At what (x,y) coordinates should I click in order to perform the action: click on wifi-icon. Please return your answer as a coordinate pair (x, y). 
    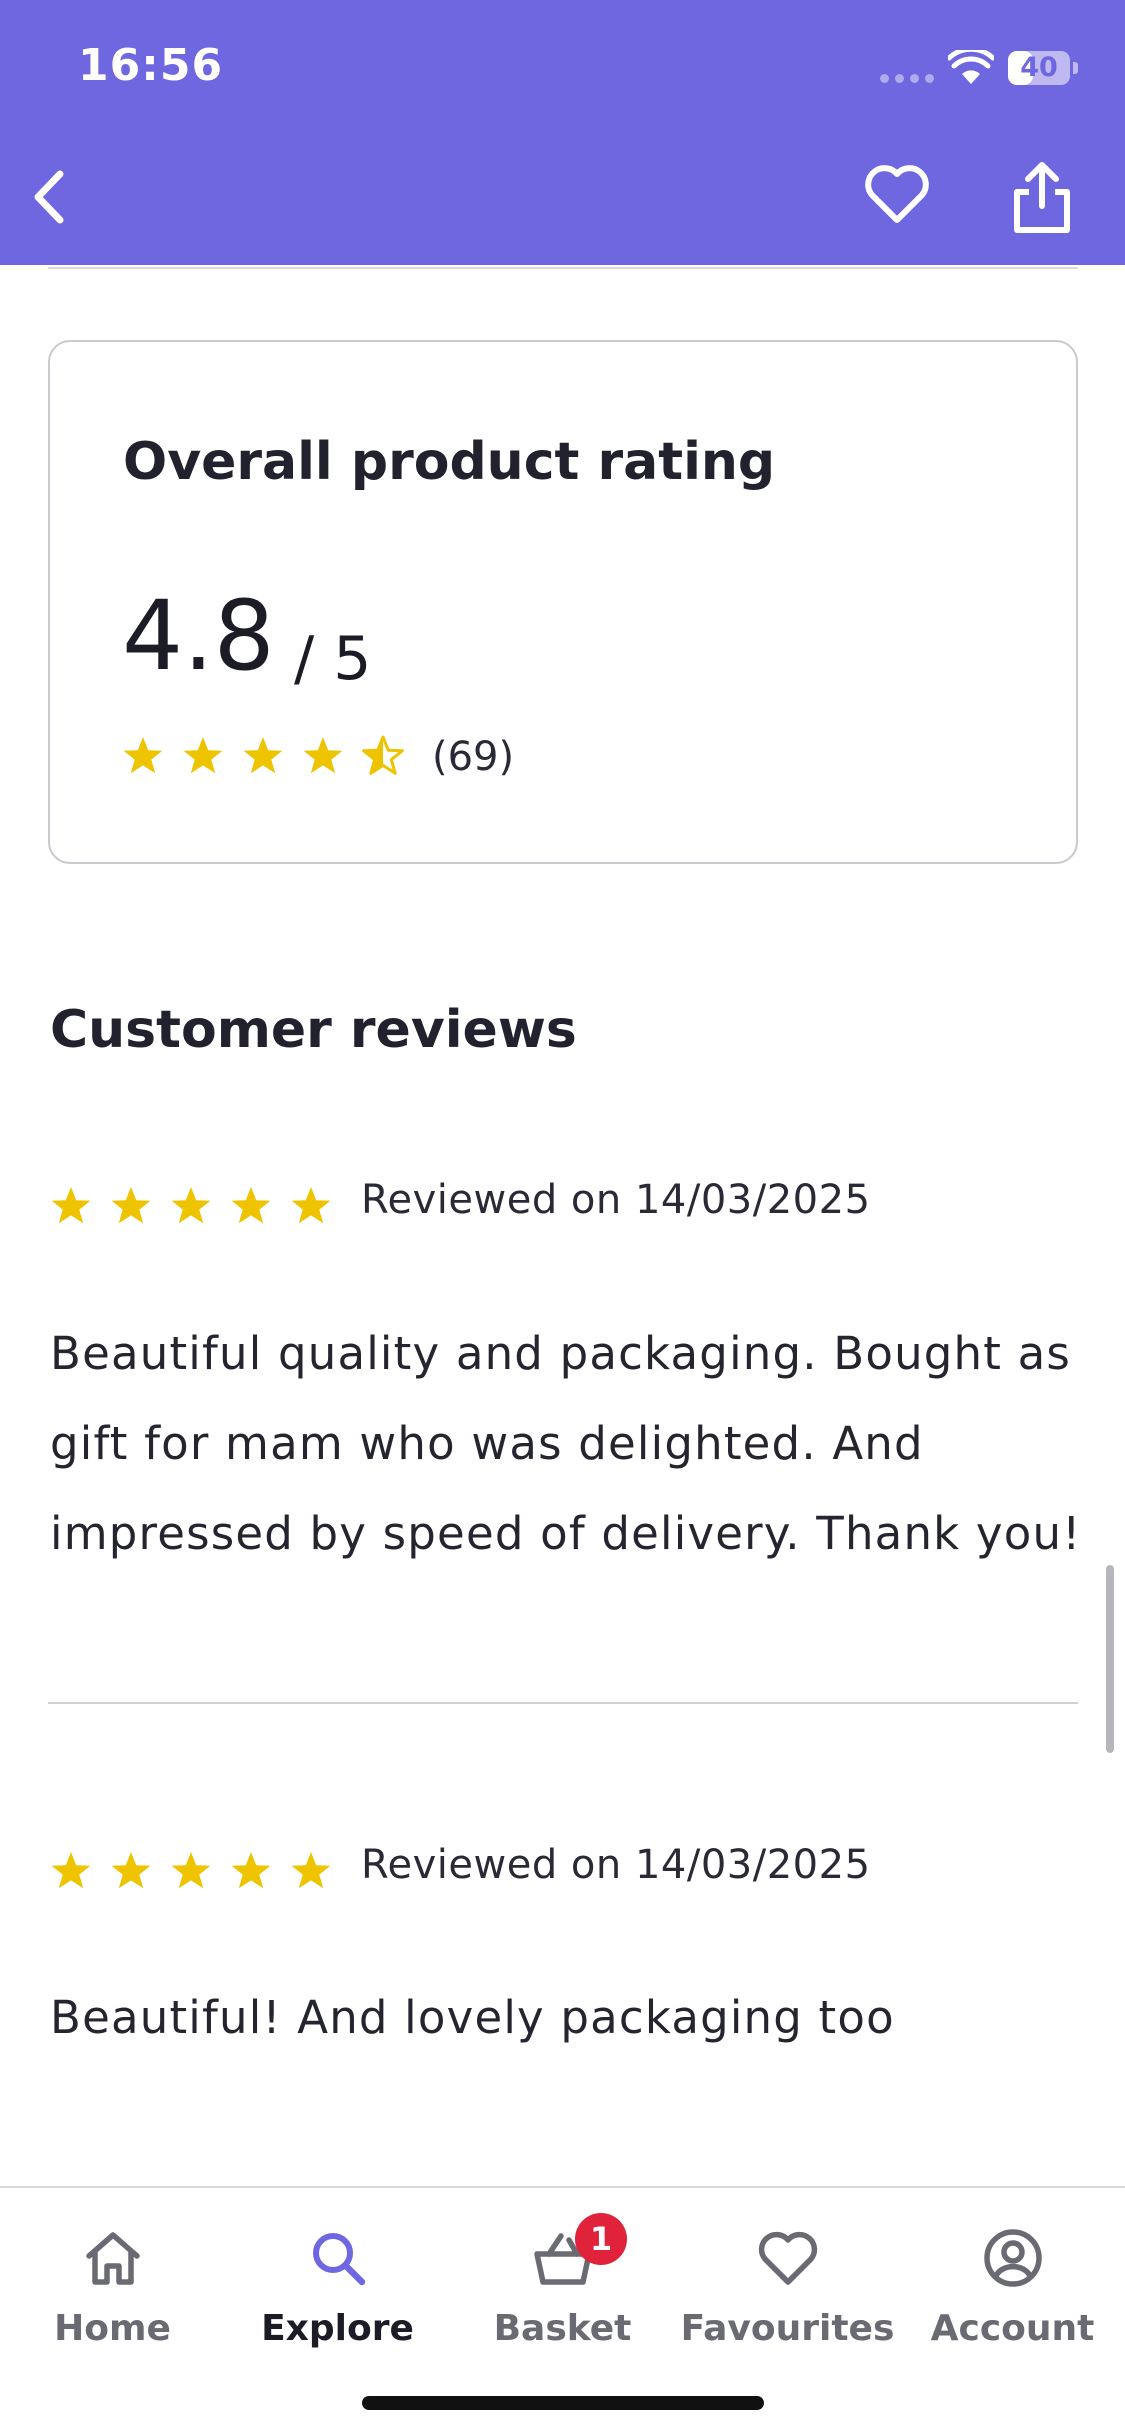
    Looking at the image, I should click on (971, 67).